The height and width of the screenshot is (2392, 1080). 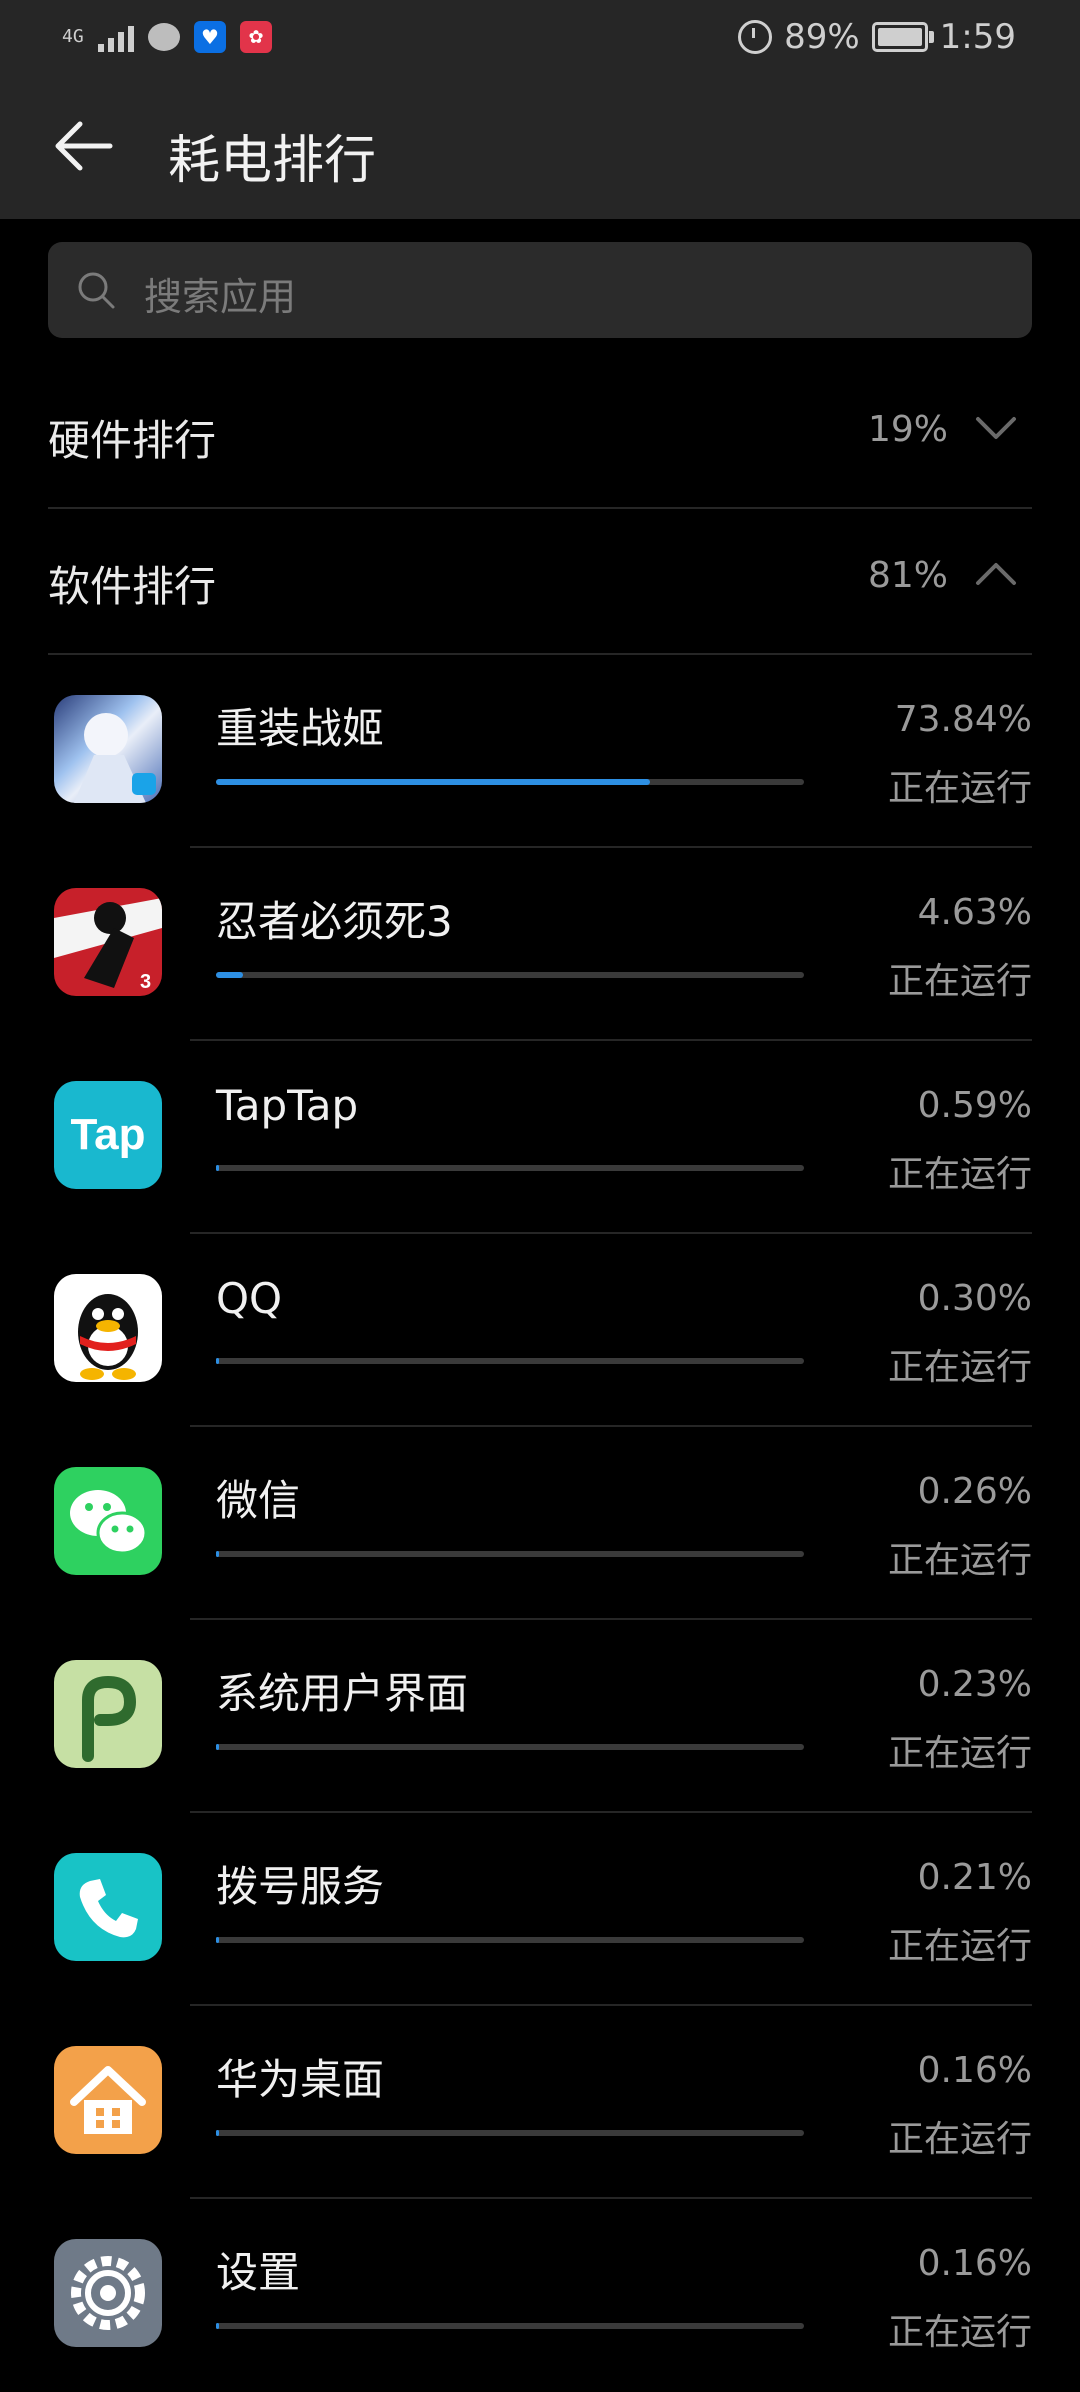 I want to click on wechat-icon, so click(x=108, y=1521).